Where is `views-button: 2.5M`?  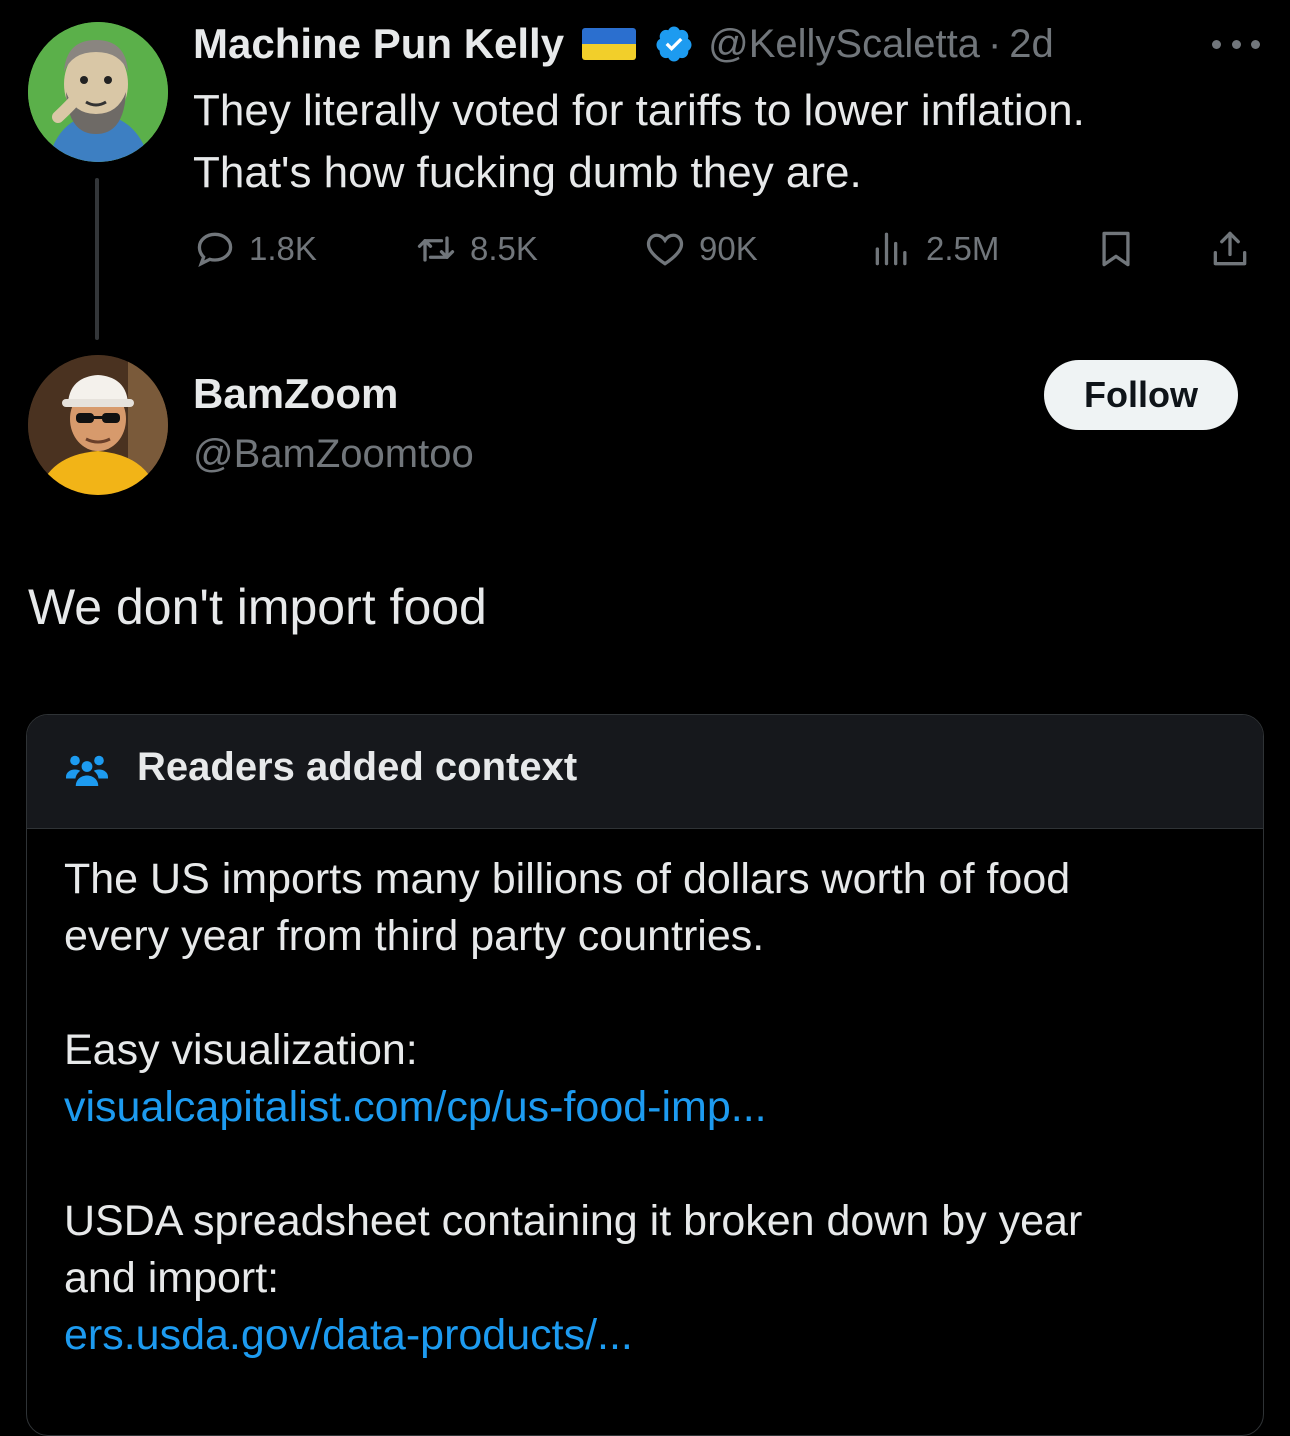 views-button: 2.5M is located at coordinates (934, 249).